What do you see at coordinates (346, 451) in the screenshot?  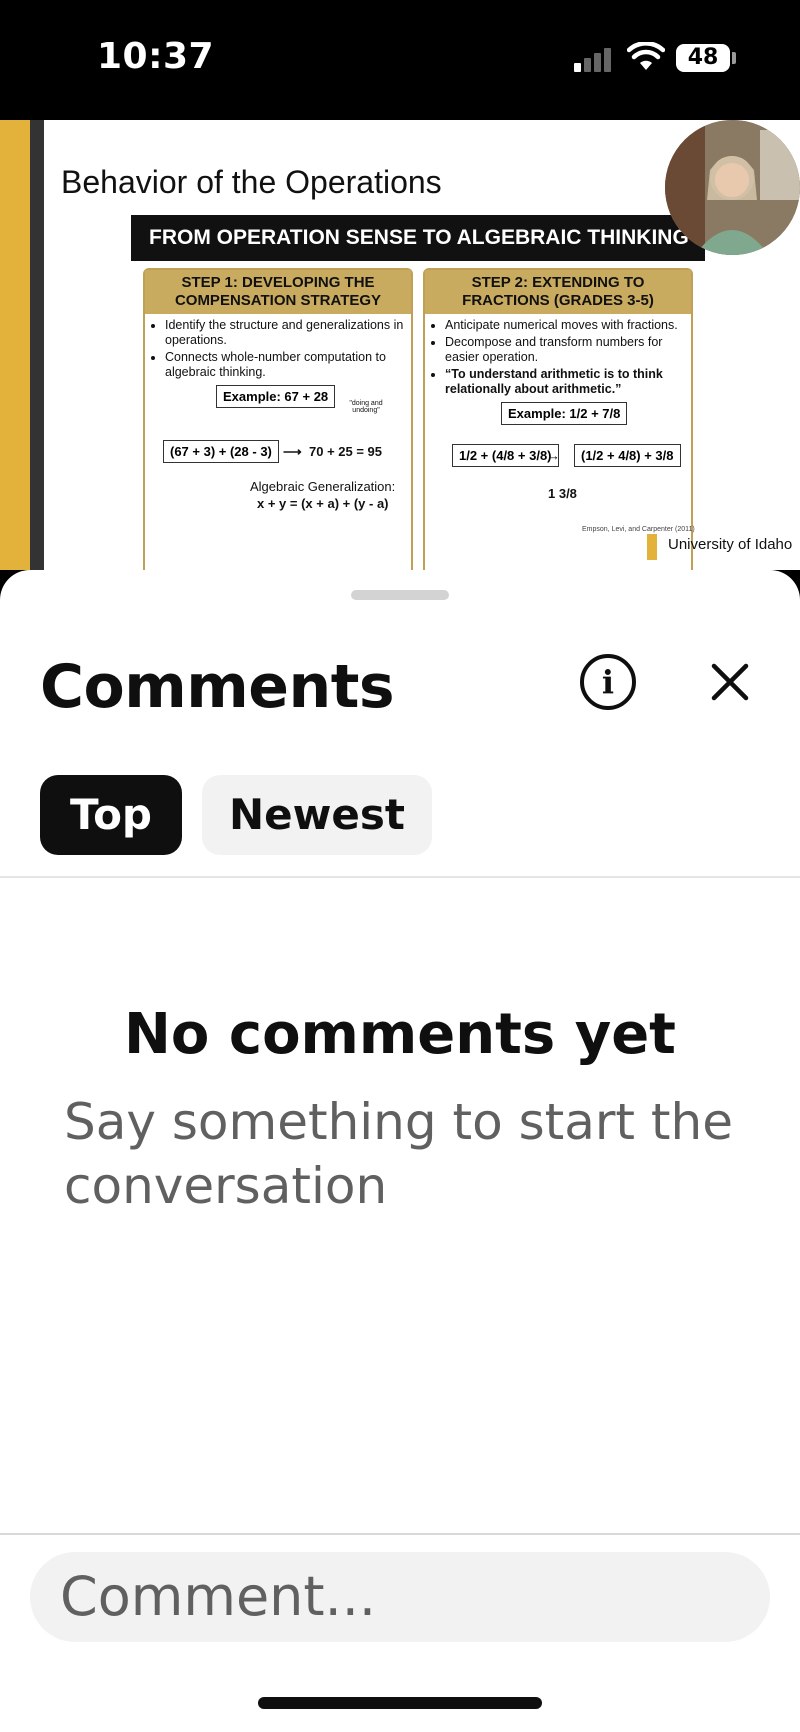 I see `step1-result: 70 + 25 = 95` at bounding box center [346, 451].